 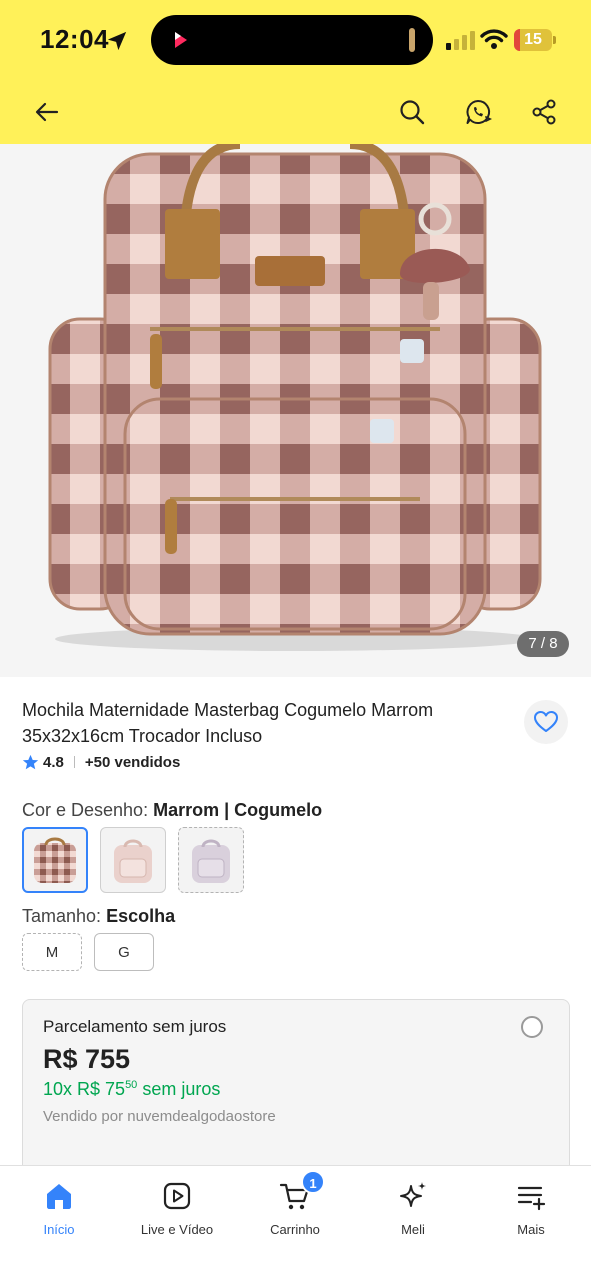 I want to click on color-swatches, so click(x=133, y=860).